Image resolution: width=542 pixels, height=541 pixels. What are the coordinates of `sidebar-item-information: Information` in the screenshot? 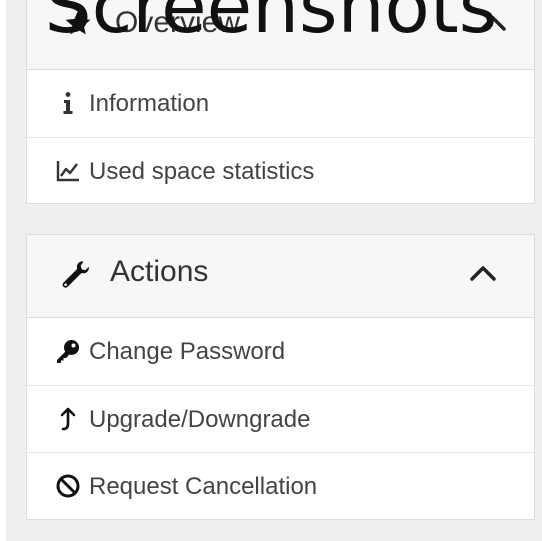 It's located at (280, 103).